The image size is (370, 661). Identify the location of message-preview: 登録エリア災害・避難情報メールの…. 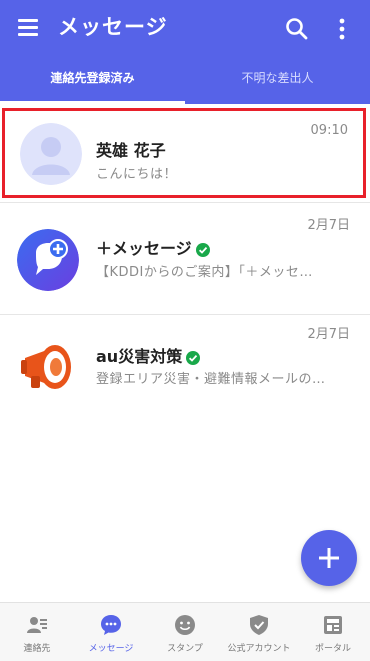
(211, 379).